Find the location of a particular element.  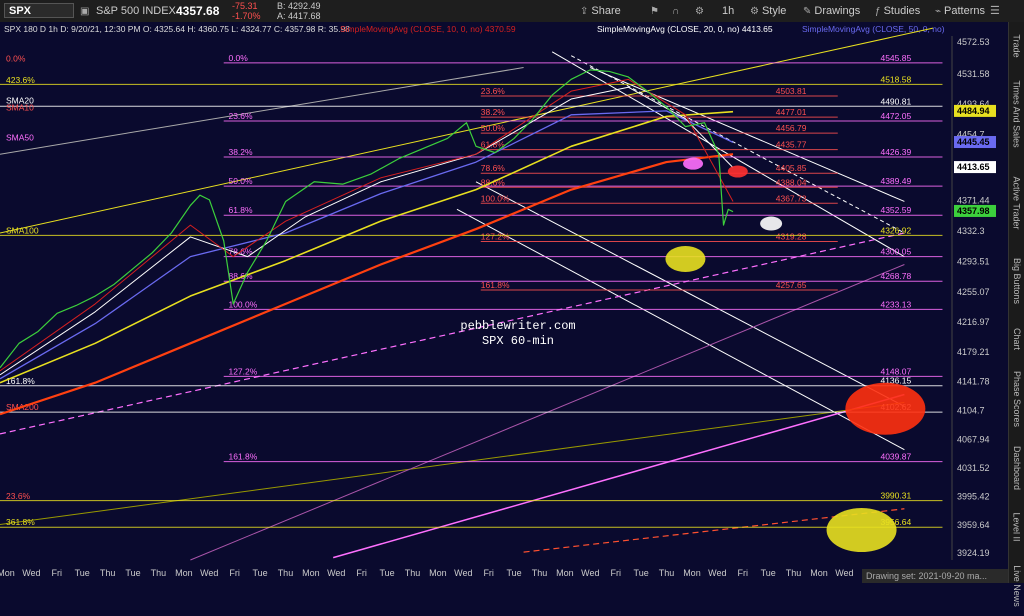

fib-red-label: 50.0% is located at coordinates (493, 128).